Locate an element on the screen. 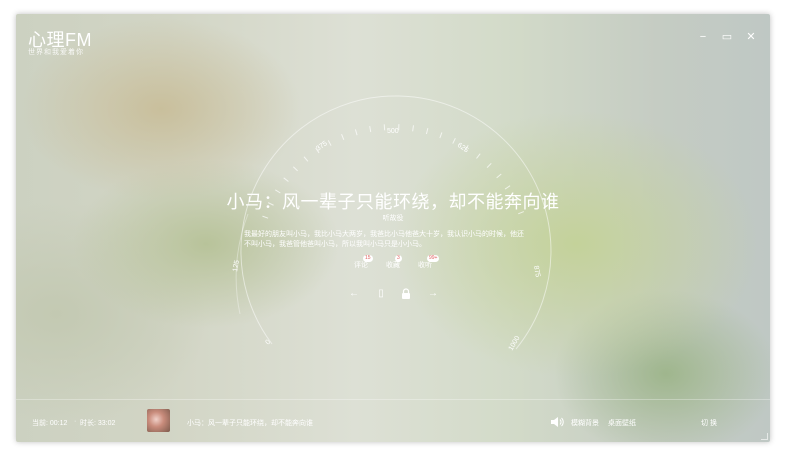  book-icon: ▯ is located at coordinates (381, 293).